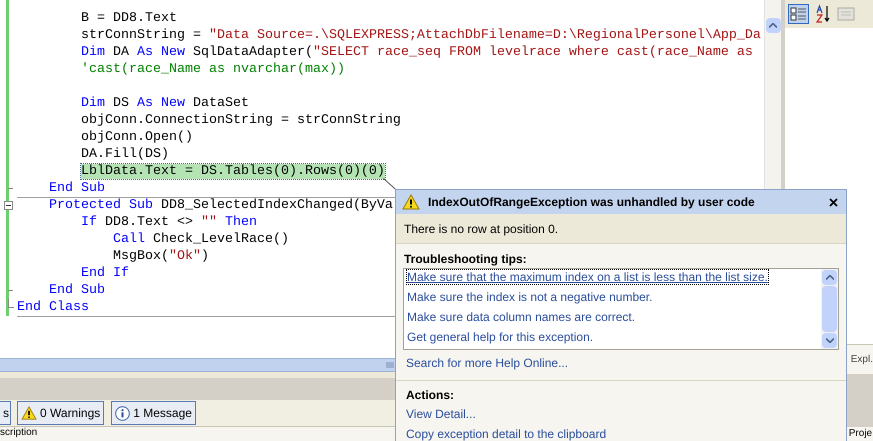  What do you see at coordinates (221, 205) in the screenshot?
I see `code-line: Protected Sub DD8_SelectedIndexChanged(ByVa` at bounding box center [221, 205].